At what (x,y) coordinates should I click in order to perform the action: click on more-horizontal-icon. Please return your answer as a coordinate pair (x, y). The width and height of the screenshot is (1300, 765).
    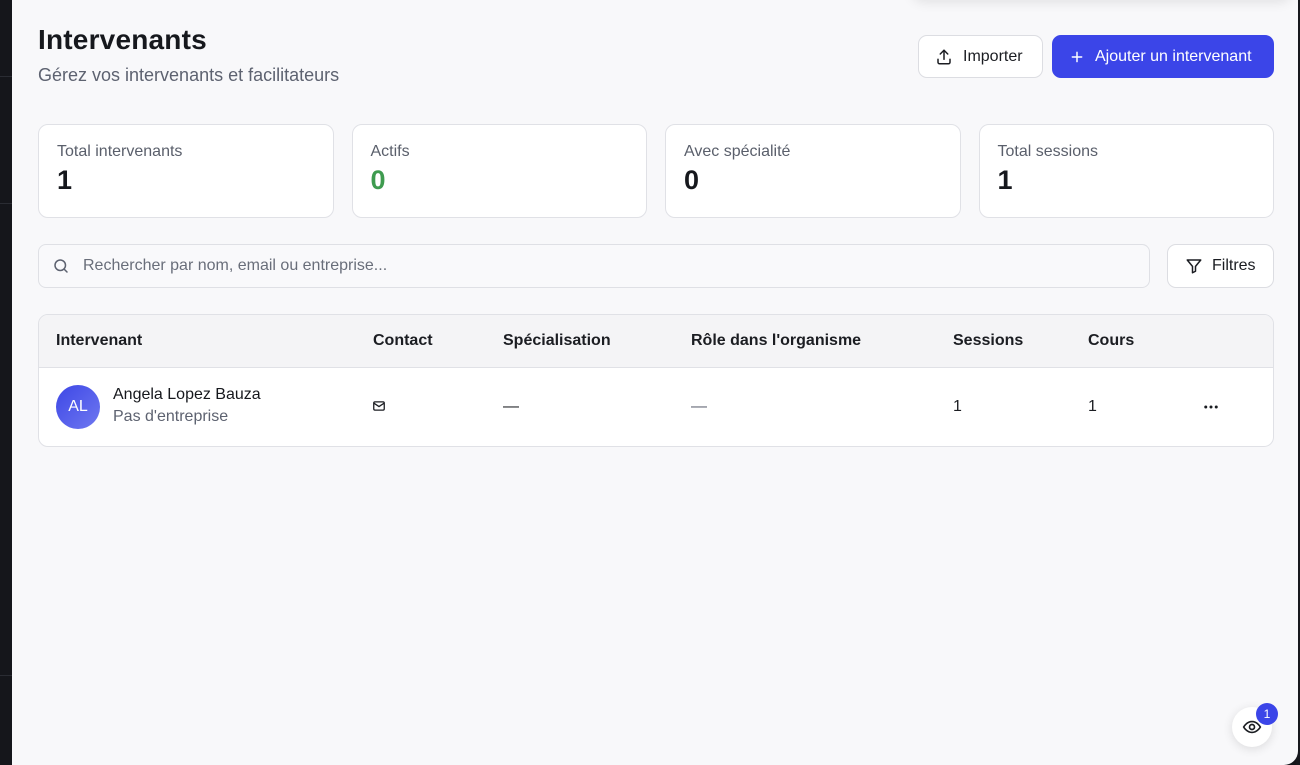
    Looking at the image, I should click on (1211, 409).